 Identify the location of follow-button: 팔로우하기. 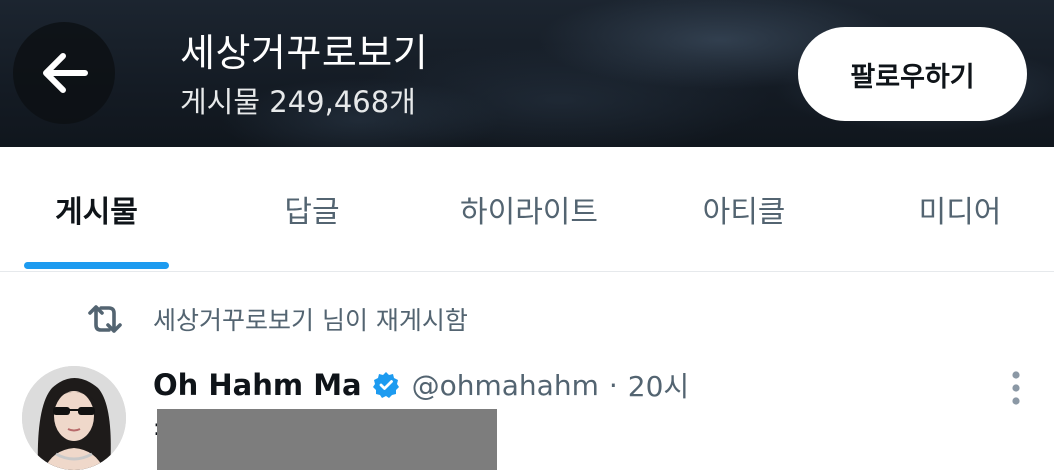
(912, 74).